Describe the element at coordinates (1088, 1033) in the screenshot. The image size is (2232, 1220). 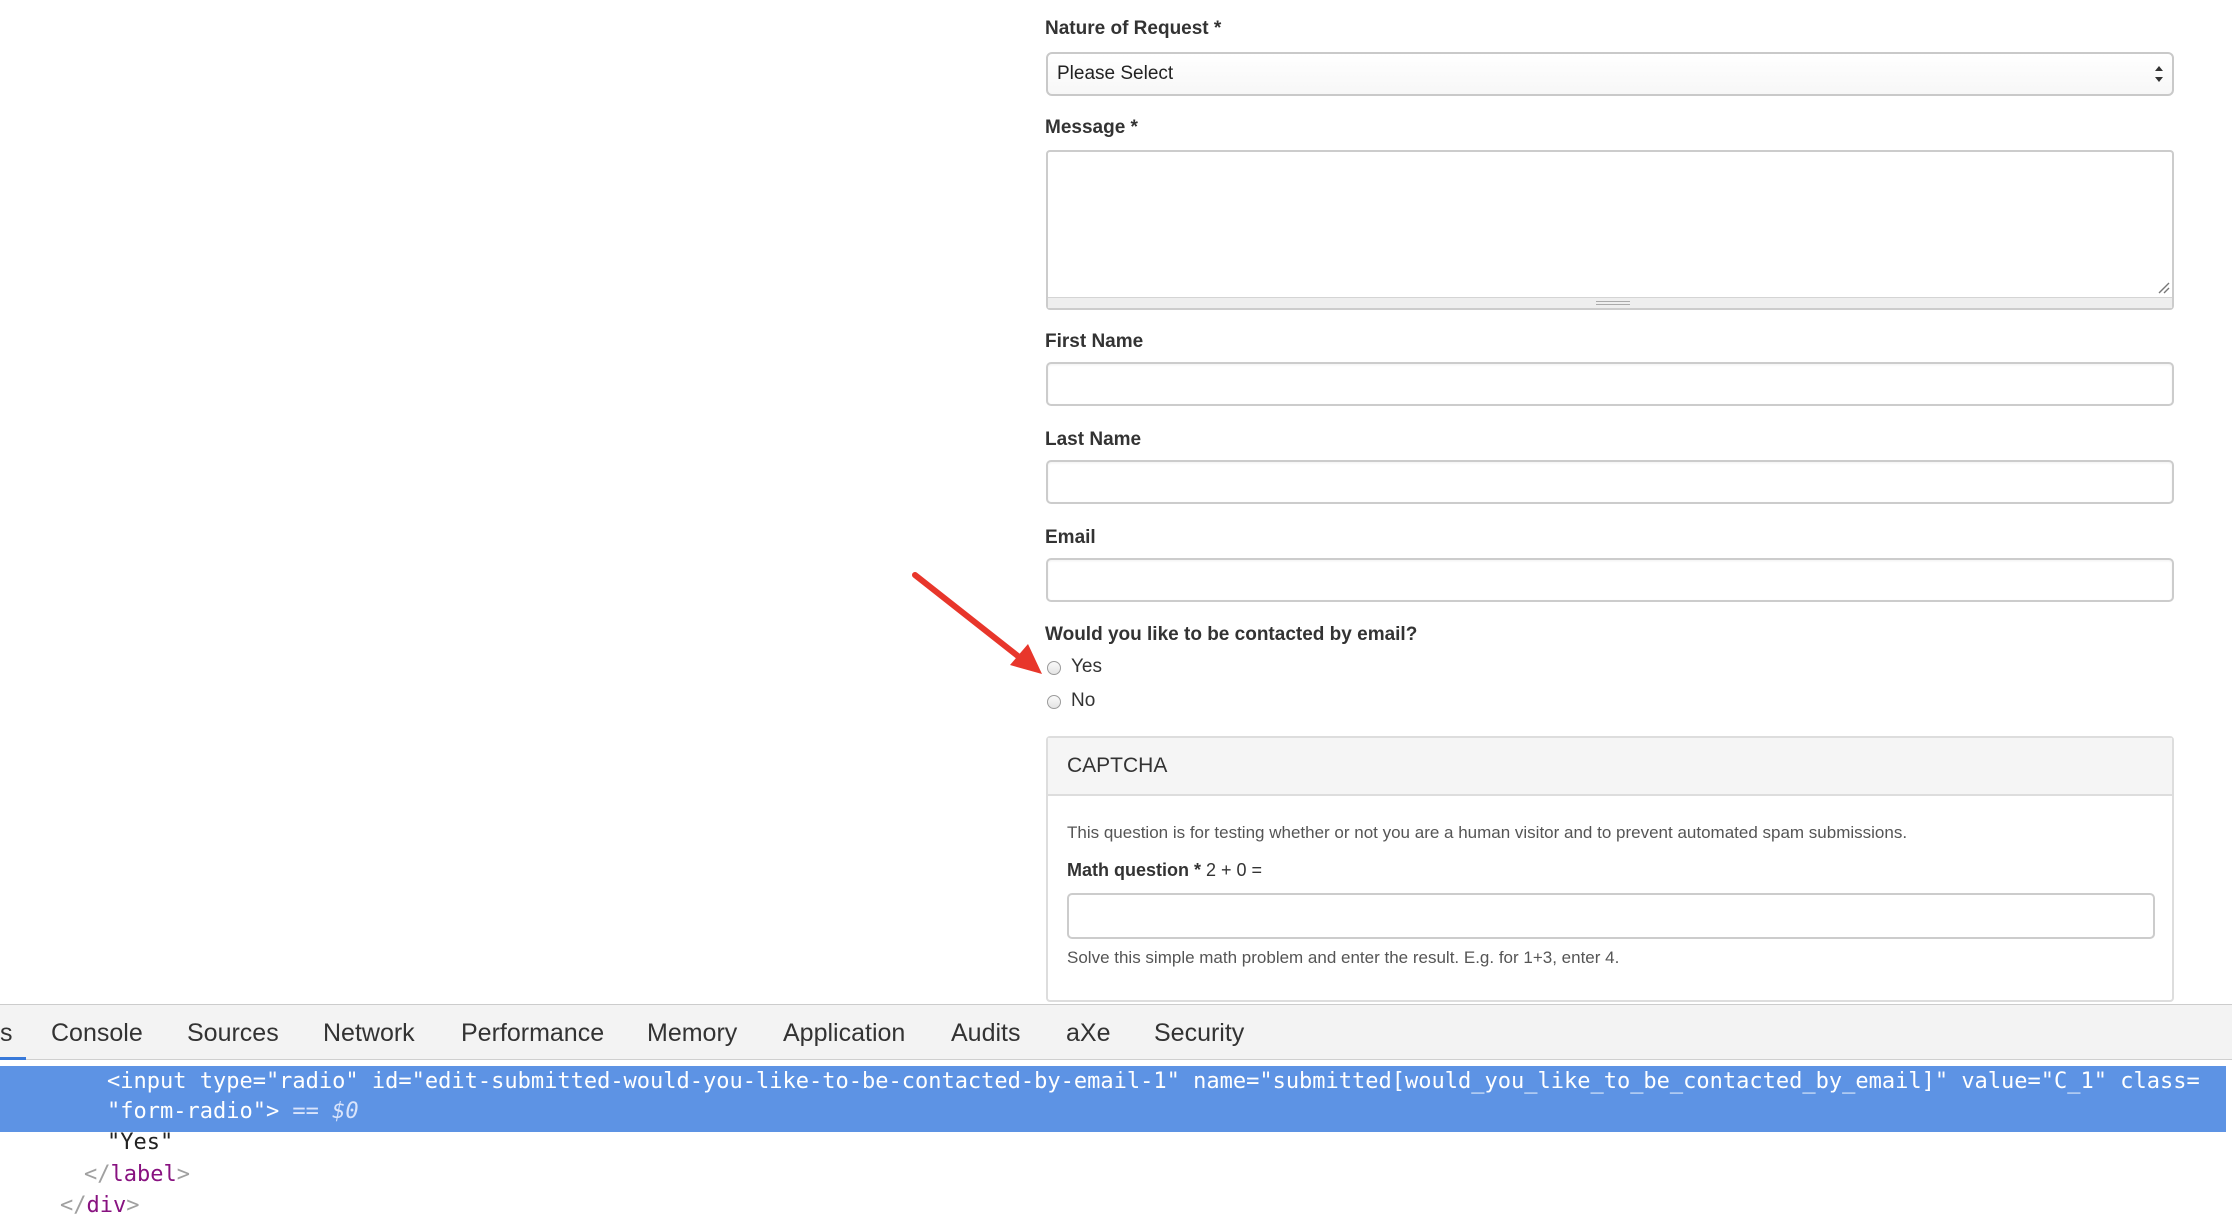
I see `tab-axe: aXe` at that location.